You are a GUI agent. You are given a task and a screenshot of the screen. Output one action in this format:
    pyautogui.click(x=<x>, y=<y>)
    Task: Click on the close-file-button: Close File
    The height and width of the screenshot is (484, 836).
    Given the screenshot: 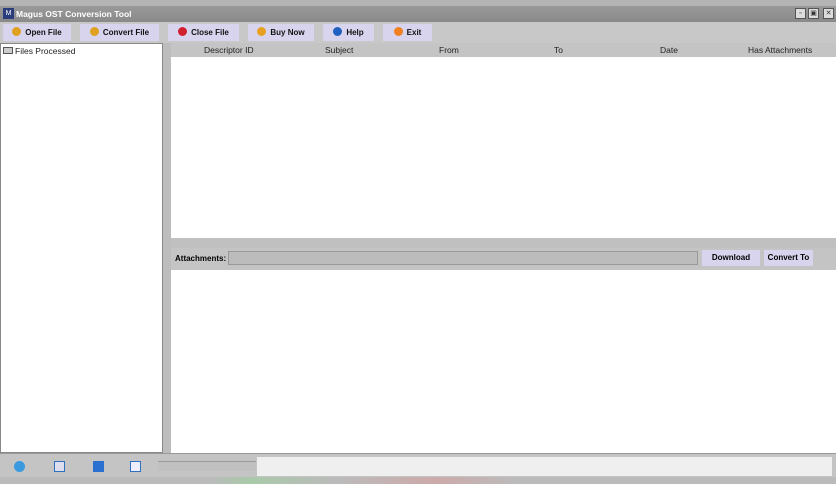 What is the action you would take?
    pyautogui.click(x=203, y=32)
    